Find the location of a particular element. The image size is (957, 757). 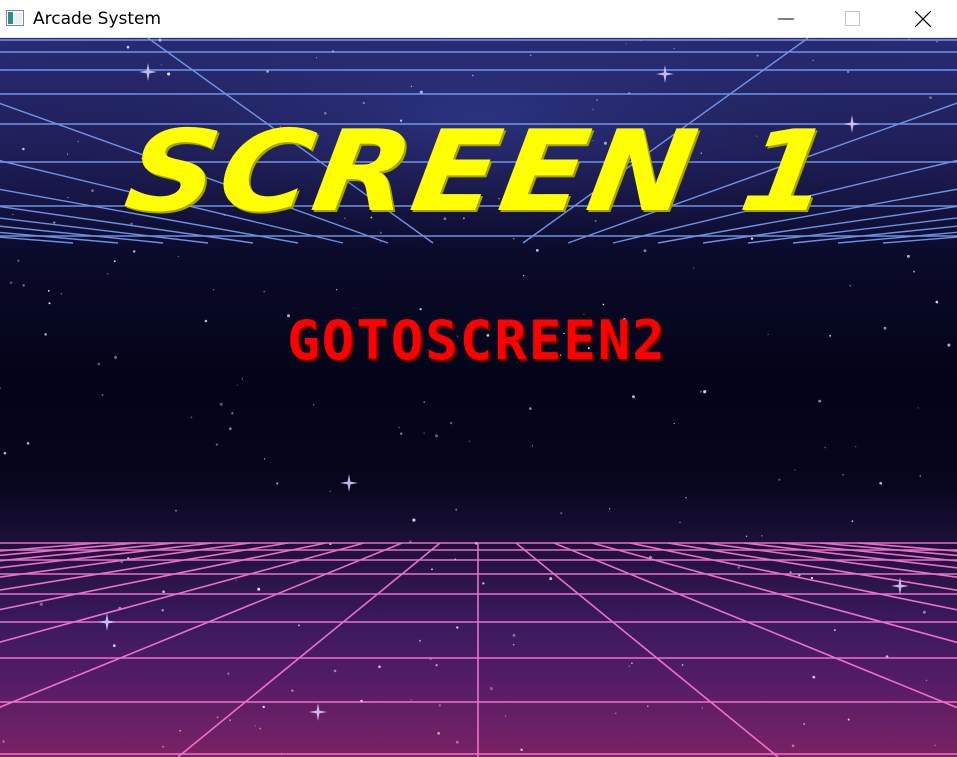

close-button is located at coordinates (923, 19).